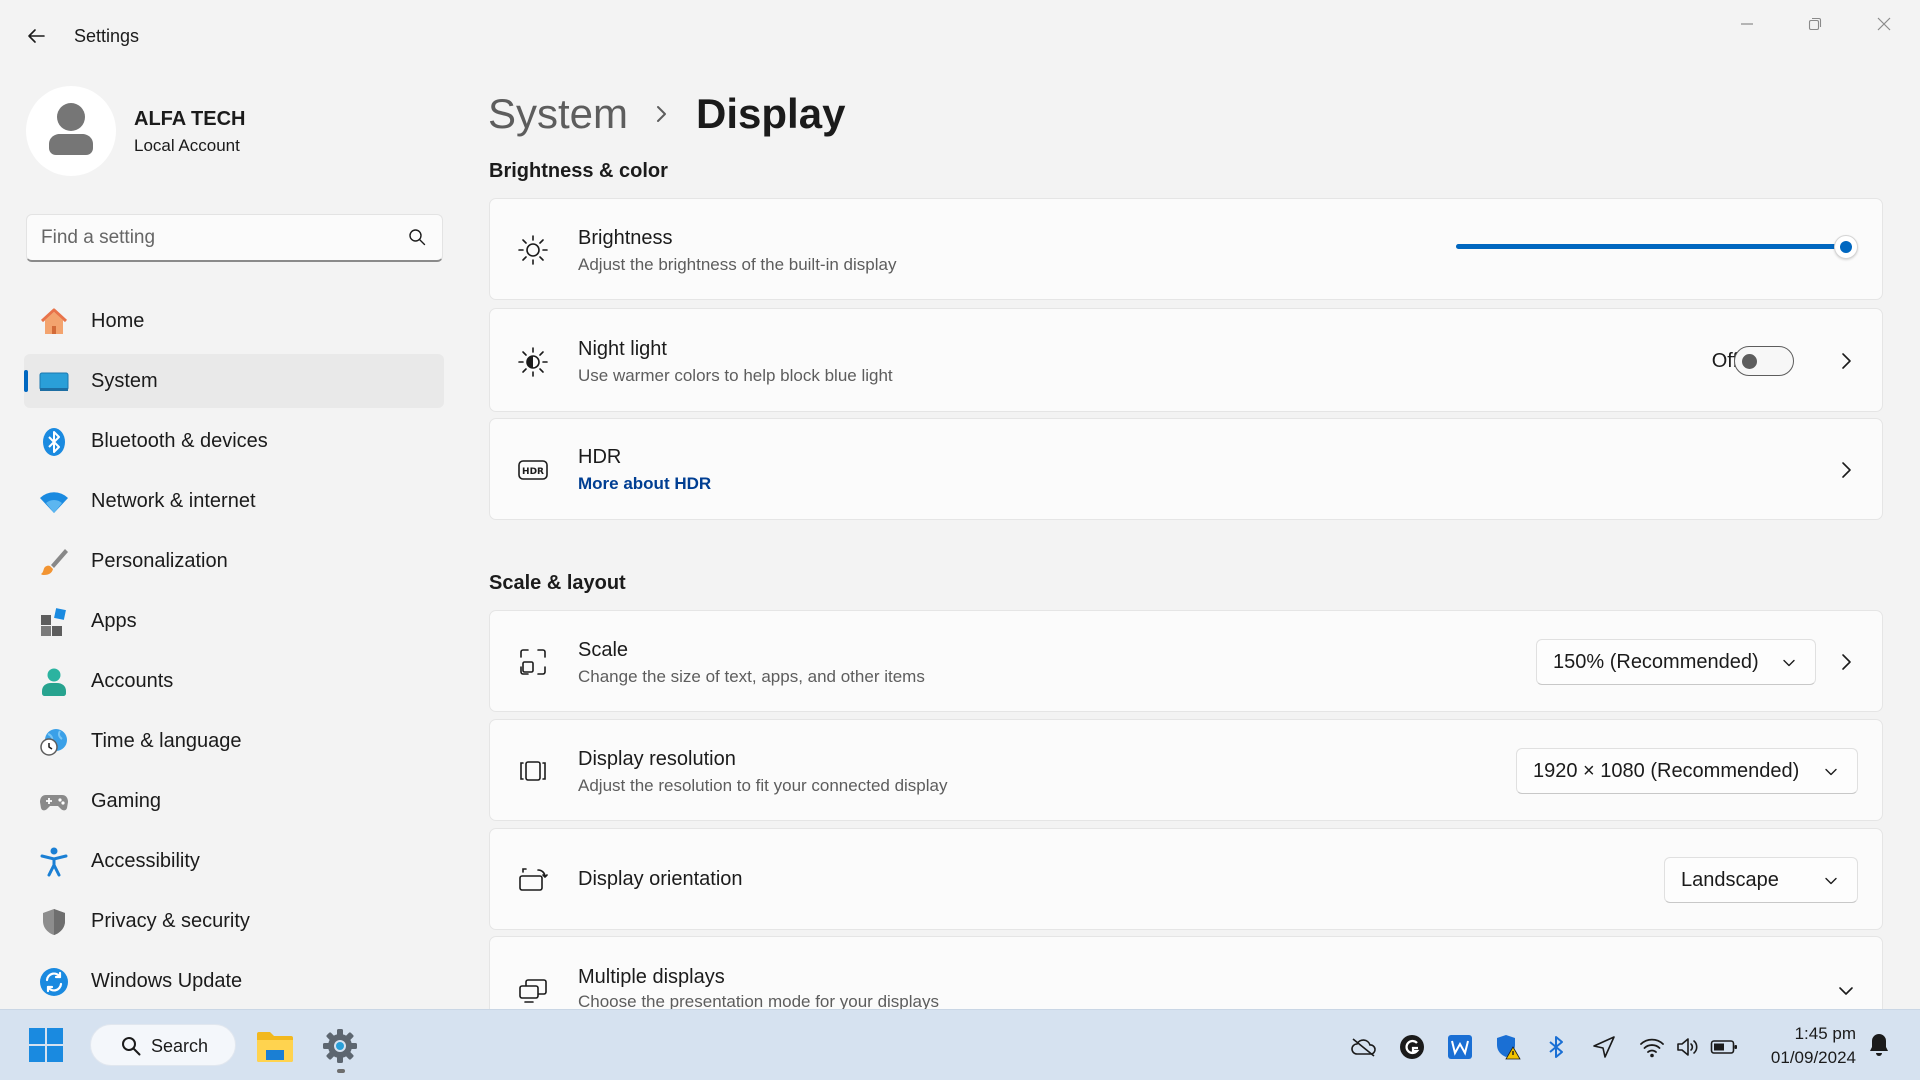  Describe the element at coordinates (1825, 1033) in the screenshot. I see `clock-time: 1:45 pm` at that location.